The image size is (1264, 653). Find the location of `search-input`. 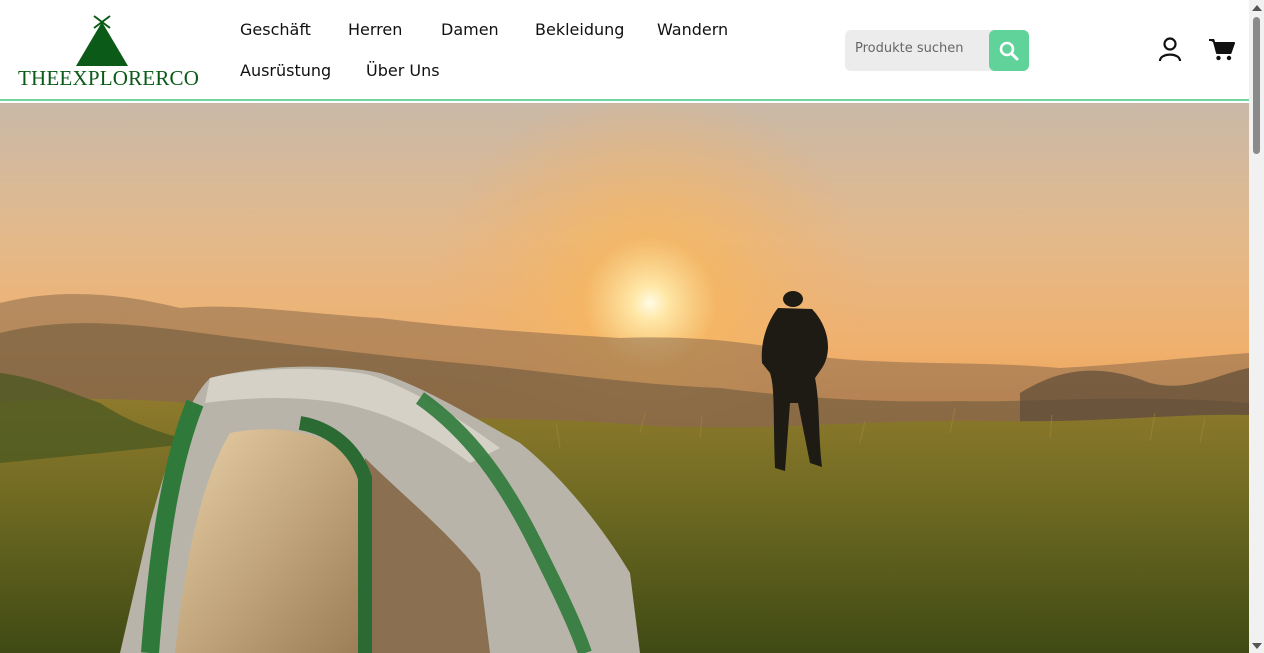

search-input is located at coordinates (921, 48).